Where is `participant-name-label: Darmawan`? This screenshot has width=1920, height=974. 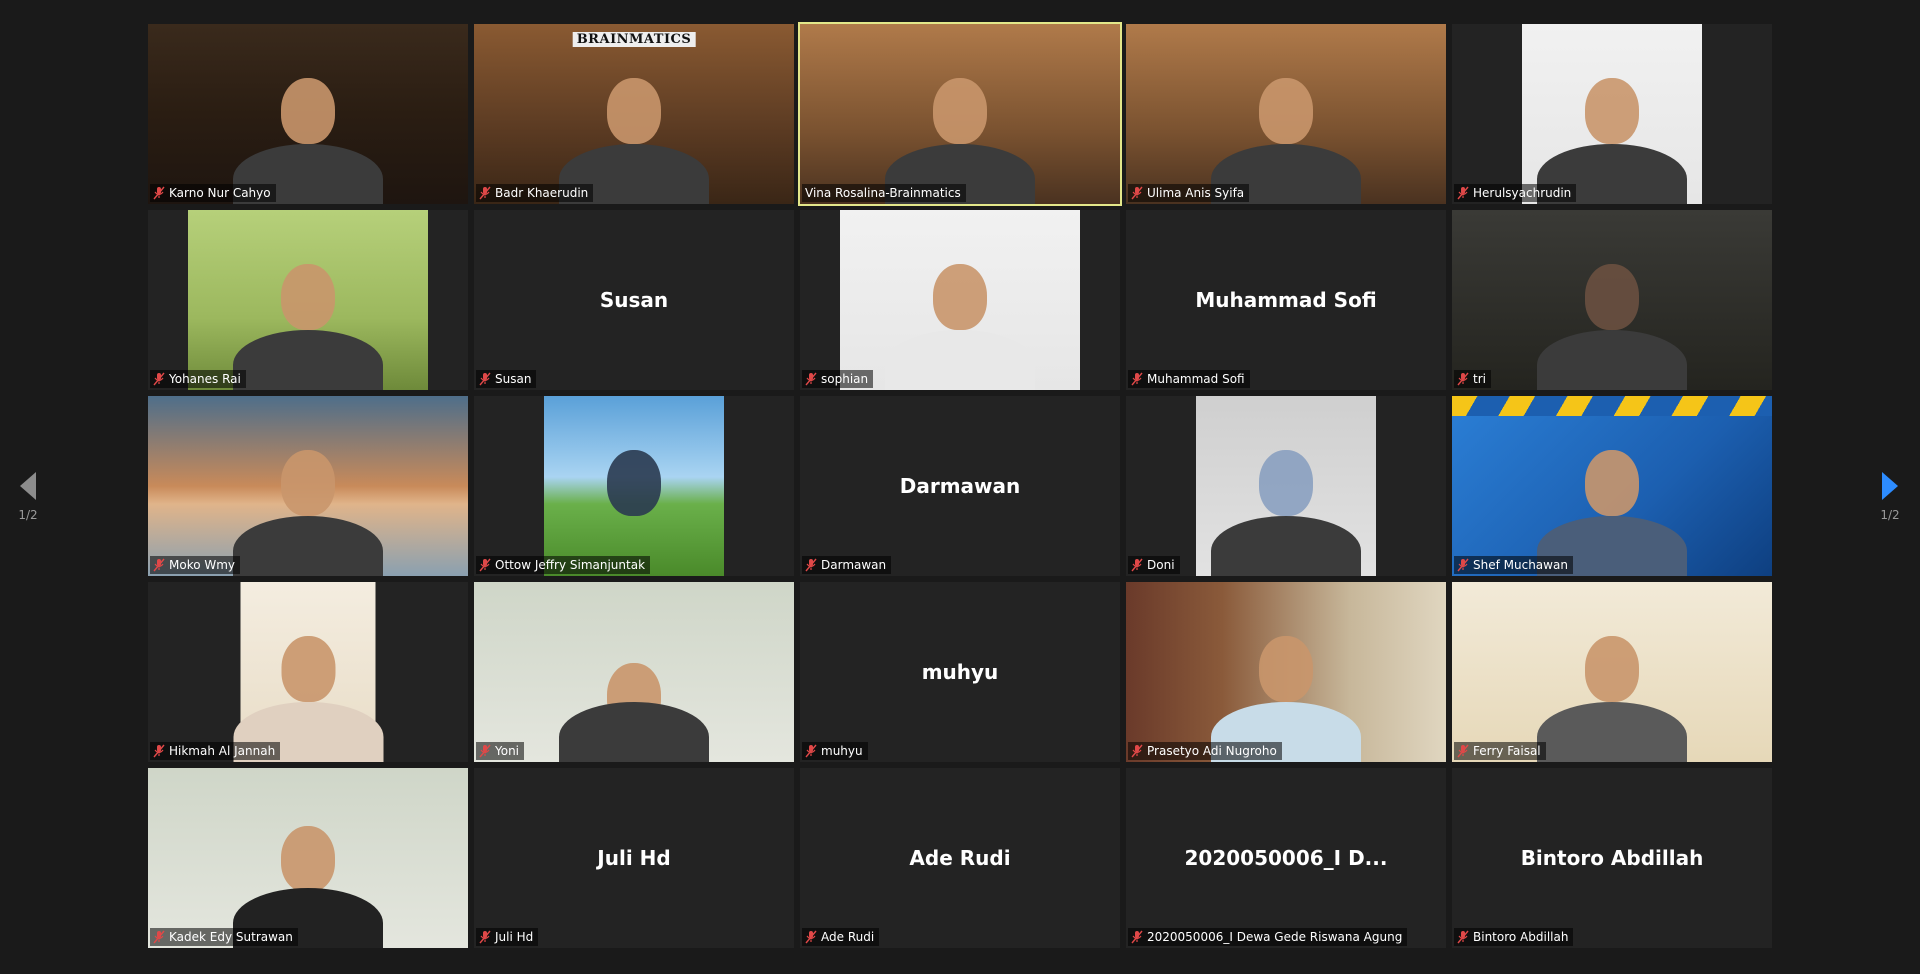
participant-name-label: Darmawan is located at coordinates (847, 565).